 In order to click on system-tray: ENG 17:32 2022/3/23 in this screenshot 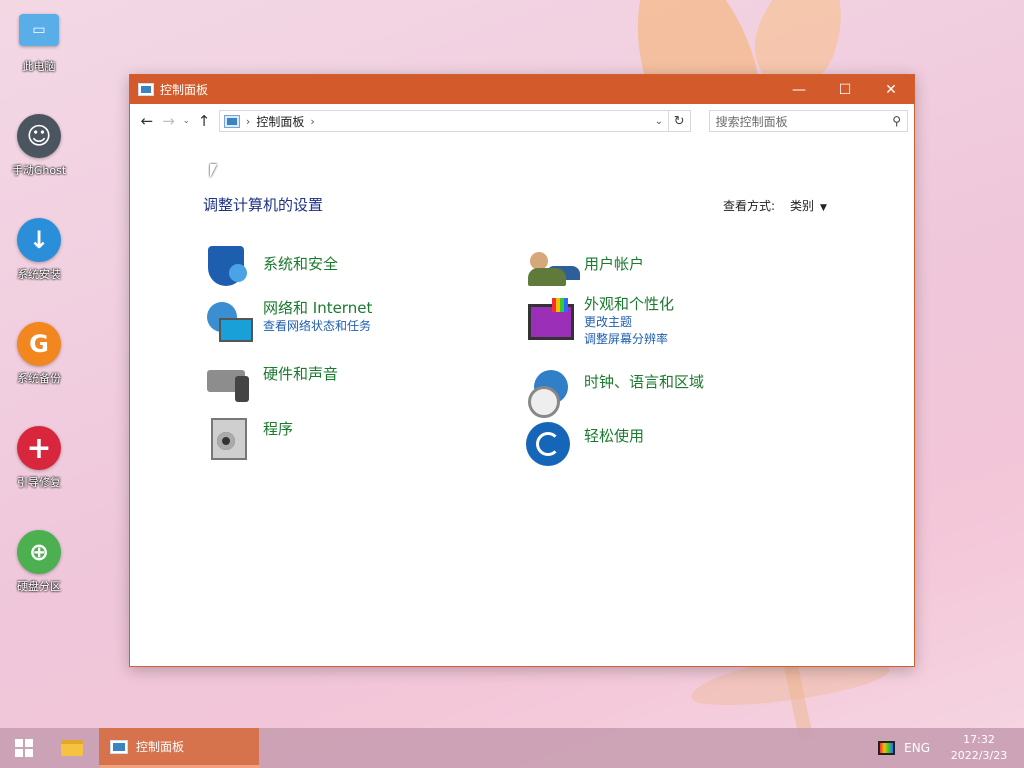, I will do `click(951, 748)`.